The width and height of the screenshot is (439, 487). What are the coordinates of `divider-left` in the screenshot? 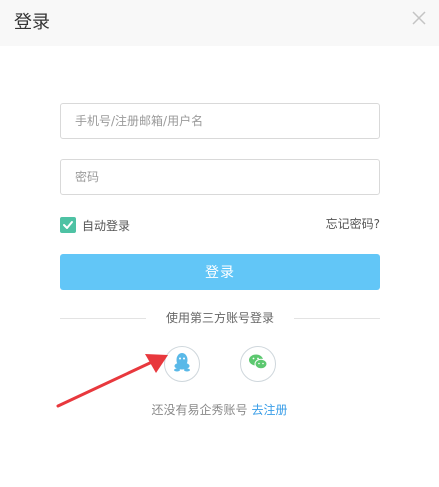 It's located at (103, 318).